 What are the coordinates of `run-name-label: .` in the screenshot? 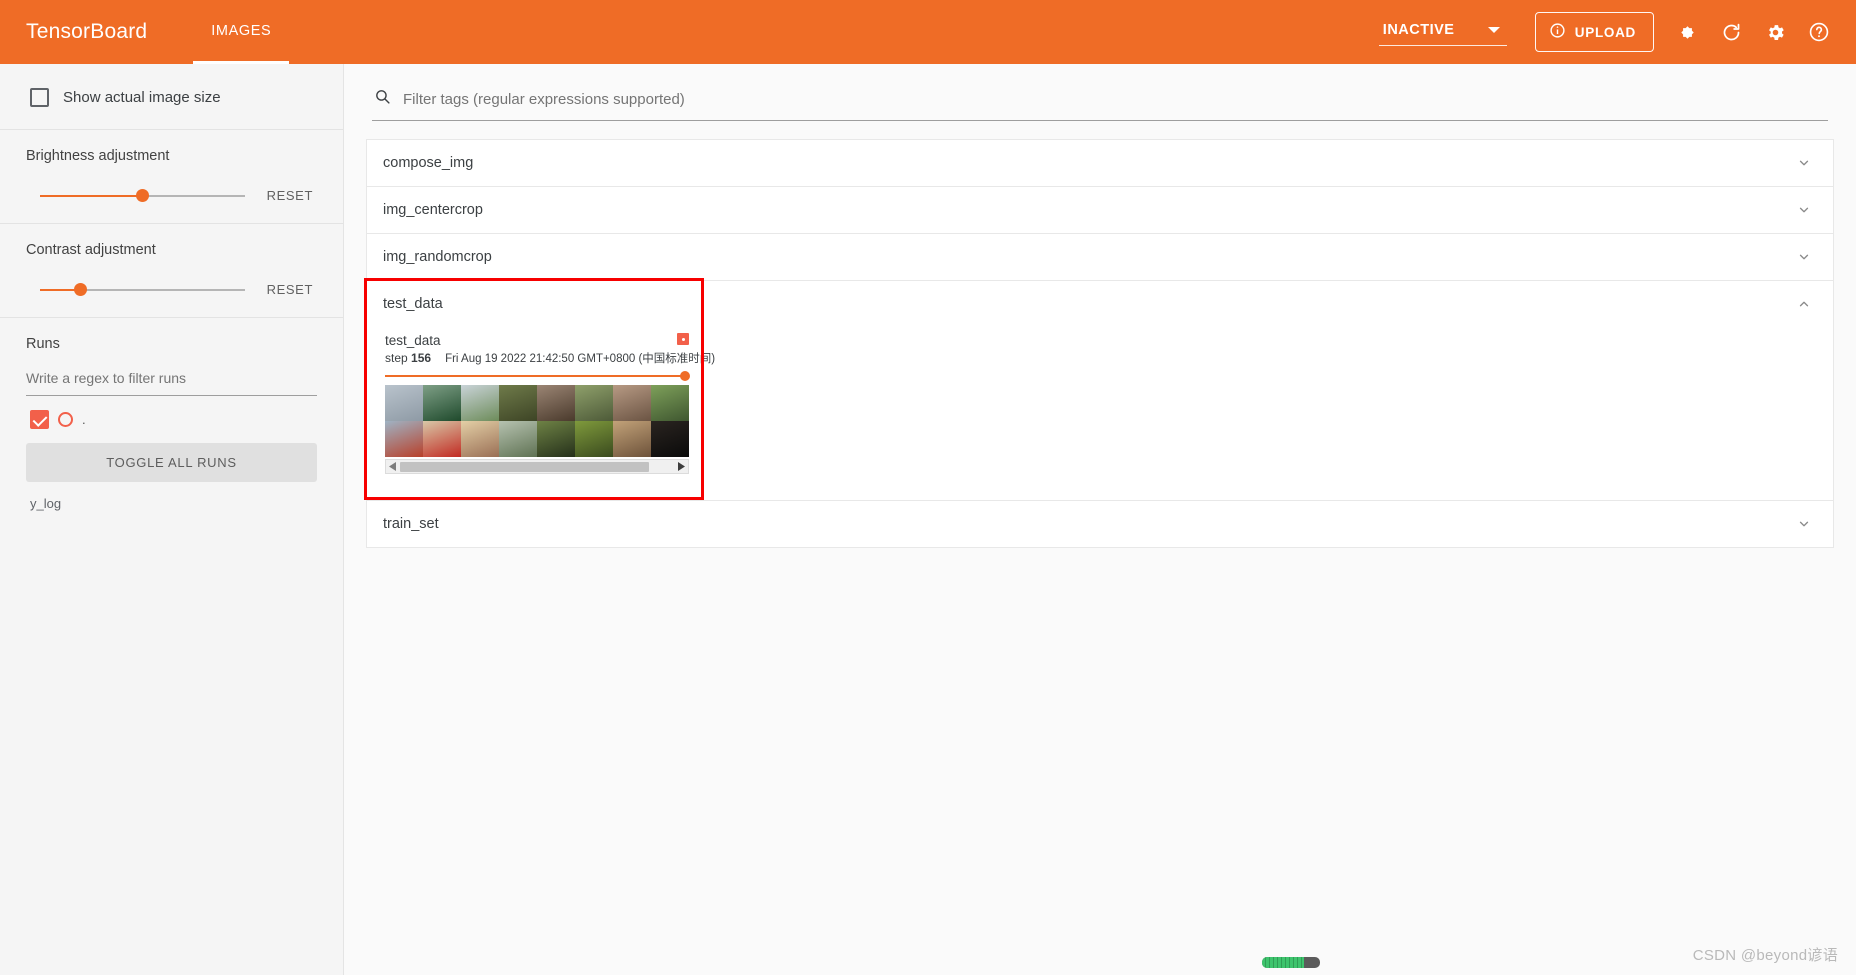 It's located at (84, 419).